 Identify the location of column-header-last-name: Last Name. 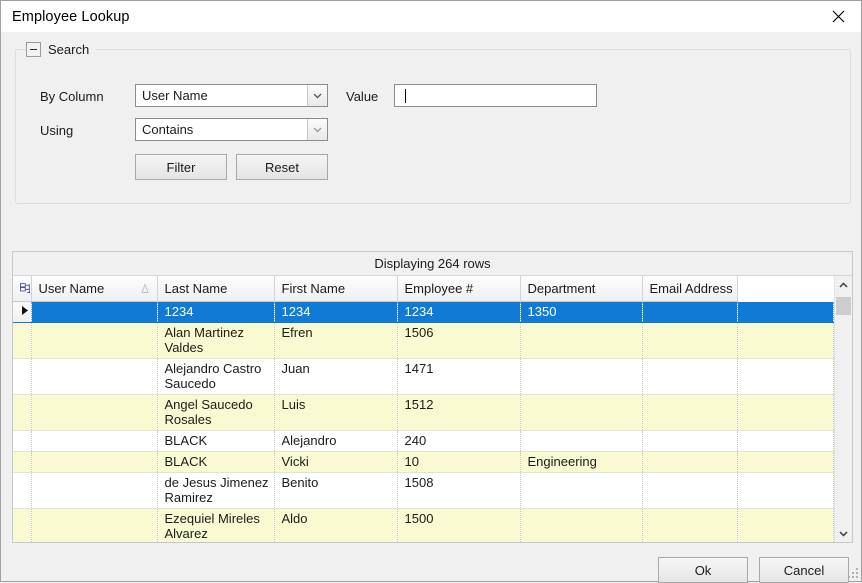
(215, 289).